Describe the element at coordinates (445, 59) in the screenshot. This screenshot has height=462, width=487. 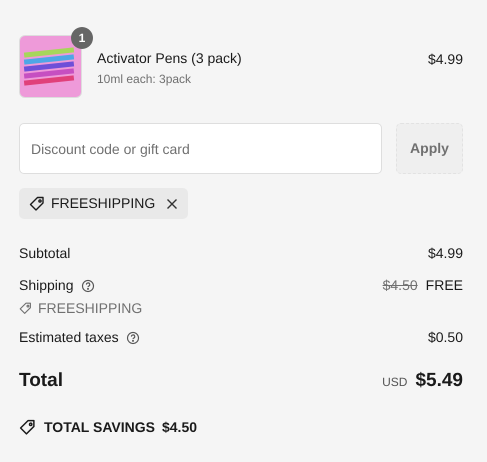
I see `product-price: $4.99` at that location.